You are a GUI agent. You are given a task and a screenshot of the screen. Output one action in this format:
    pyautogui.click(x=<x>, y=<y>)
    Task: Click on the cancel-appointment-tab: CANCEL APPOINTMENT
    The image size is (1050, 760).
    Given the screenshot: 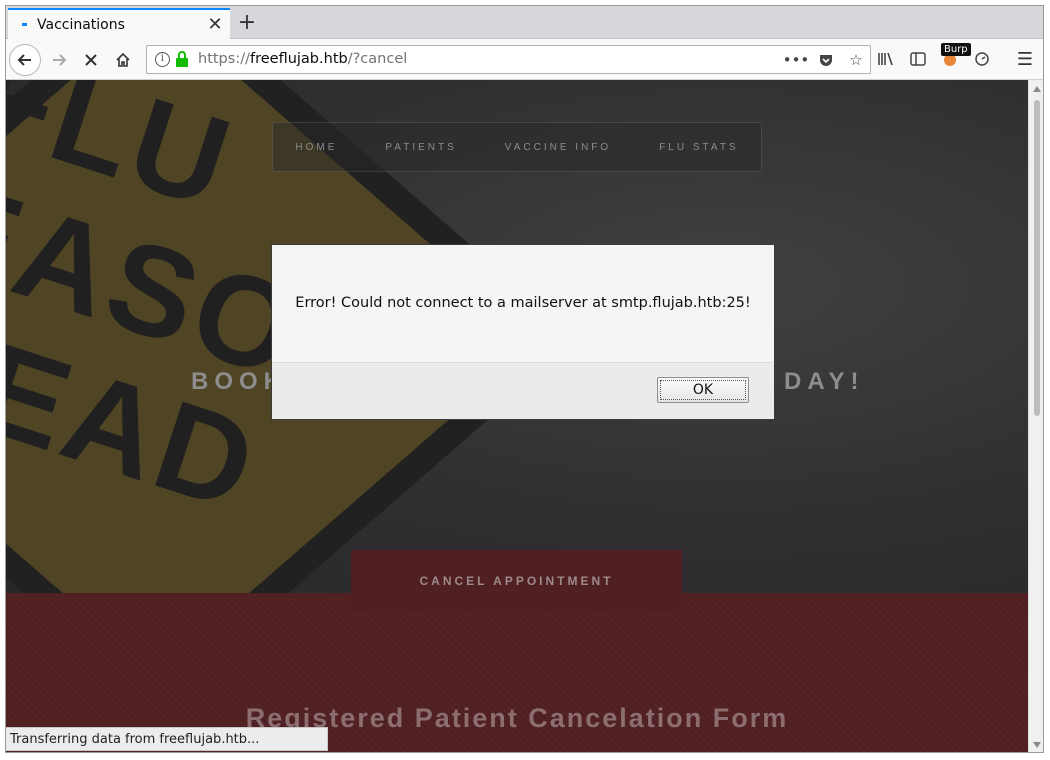 What is the action you would take?
    pyautogui.click(x=516, y=581)
    